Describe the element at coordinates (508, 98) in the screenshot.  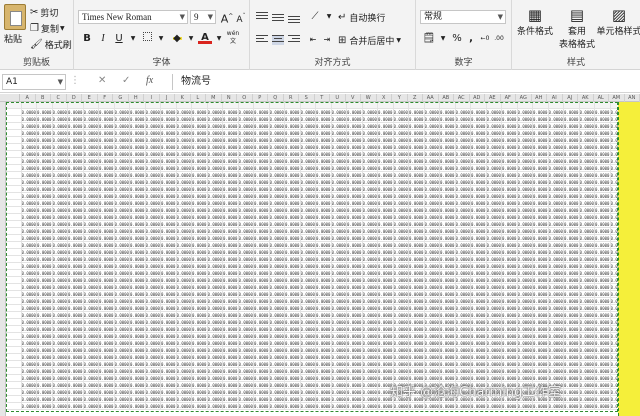
I see `column-header: AF` at that location.